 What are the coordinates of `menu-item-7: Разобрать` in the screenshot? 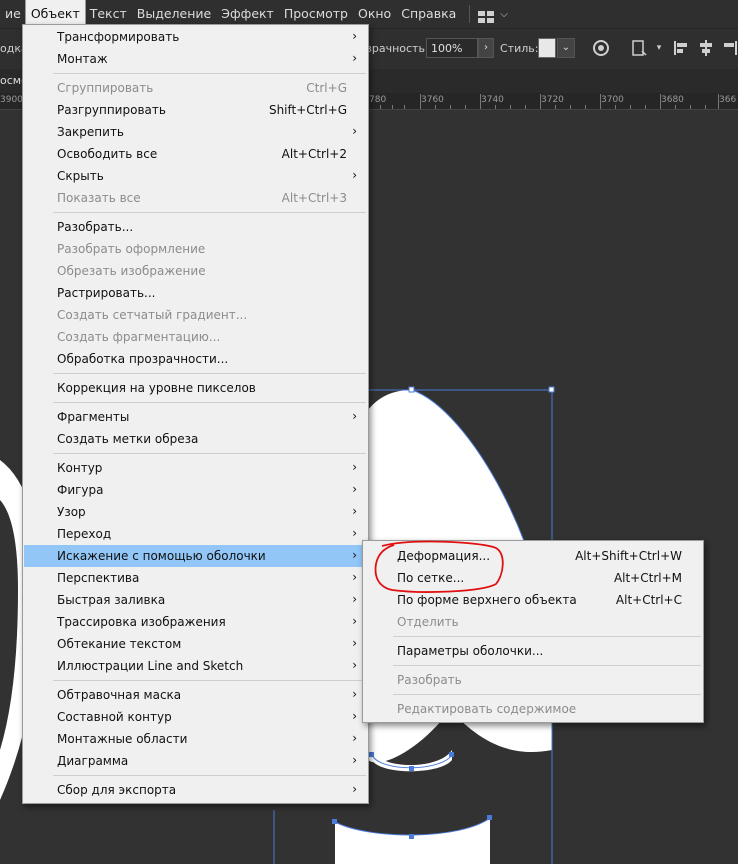 It's located at (533, 680).